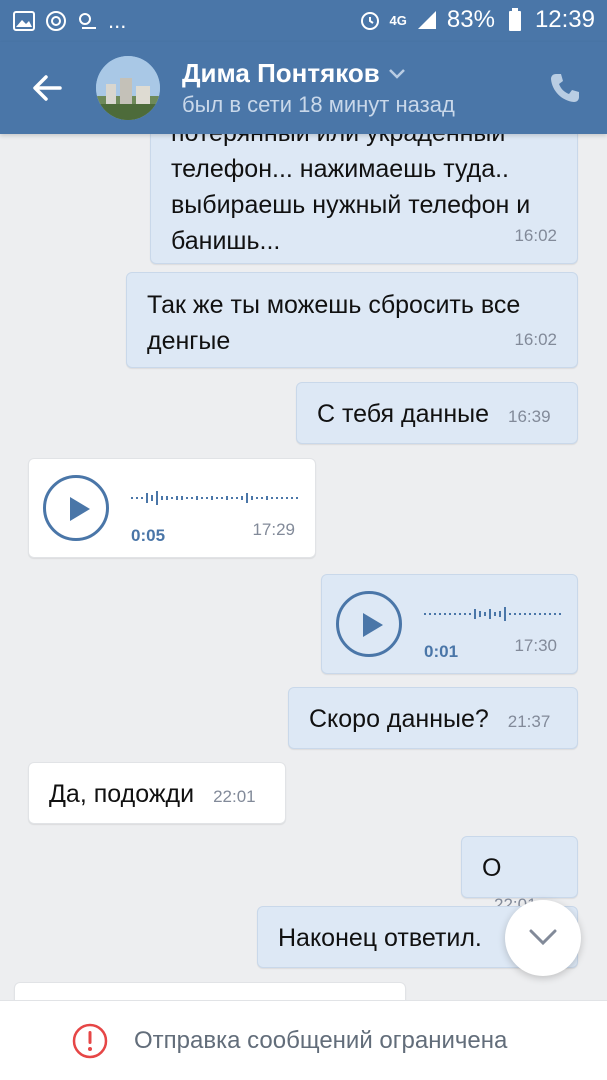 The height and width of the screenshot is (1080, 607). What do you see at coordinates (234, 796) in the screenshot?
I see `message-time: 22:01` at bounding box center [234, 796].